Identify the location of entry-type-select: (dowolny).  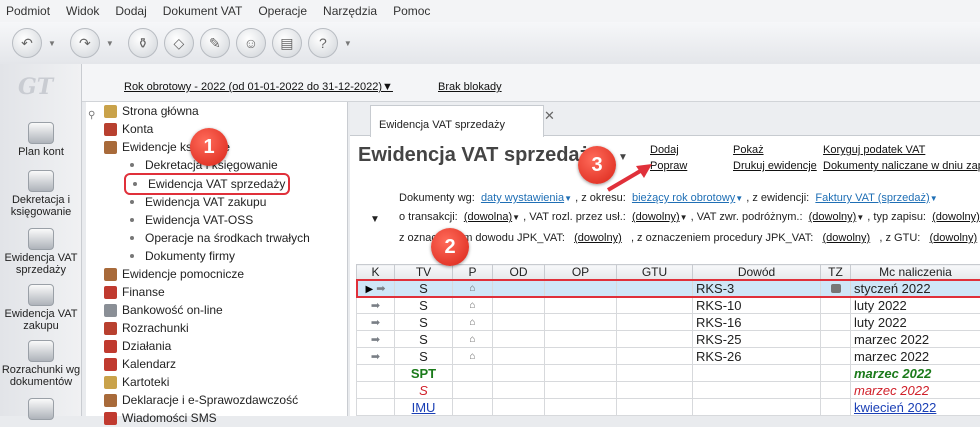
(956, 217).